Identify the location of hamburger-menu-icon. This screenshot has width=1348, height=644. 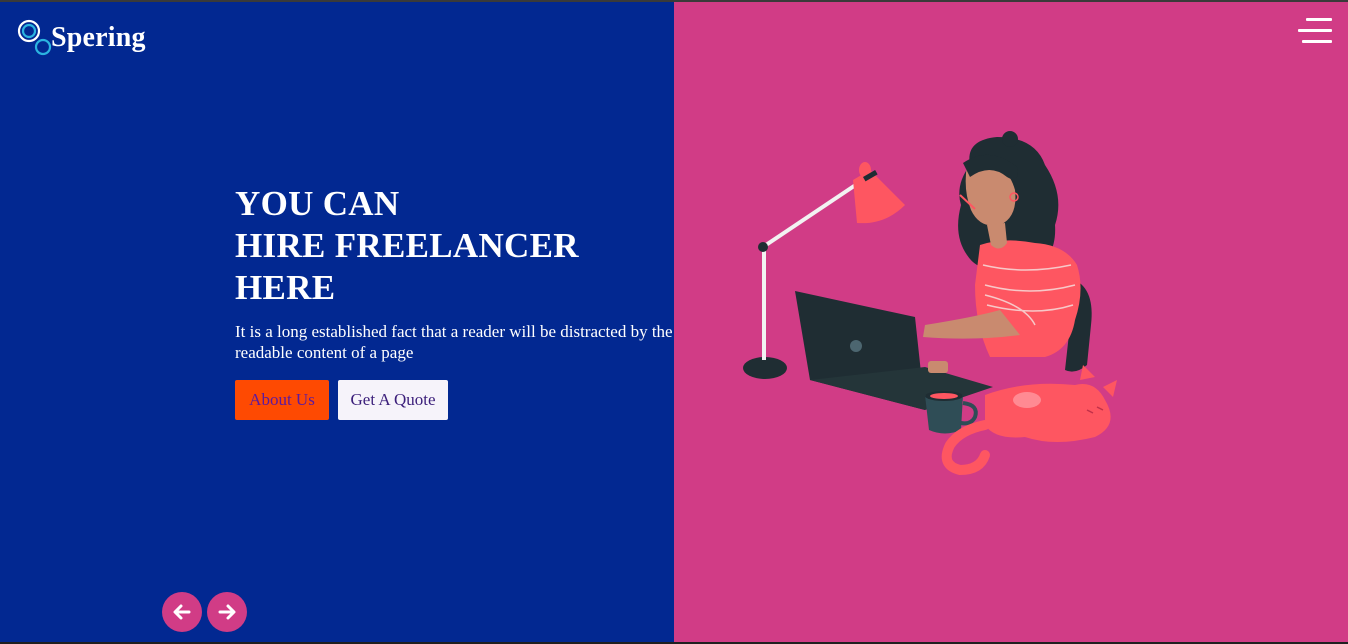
(1315, 32).